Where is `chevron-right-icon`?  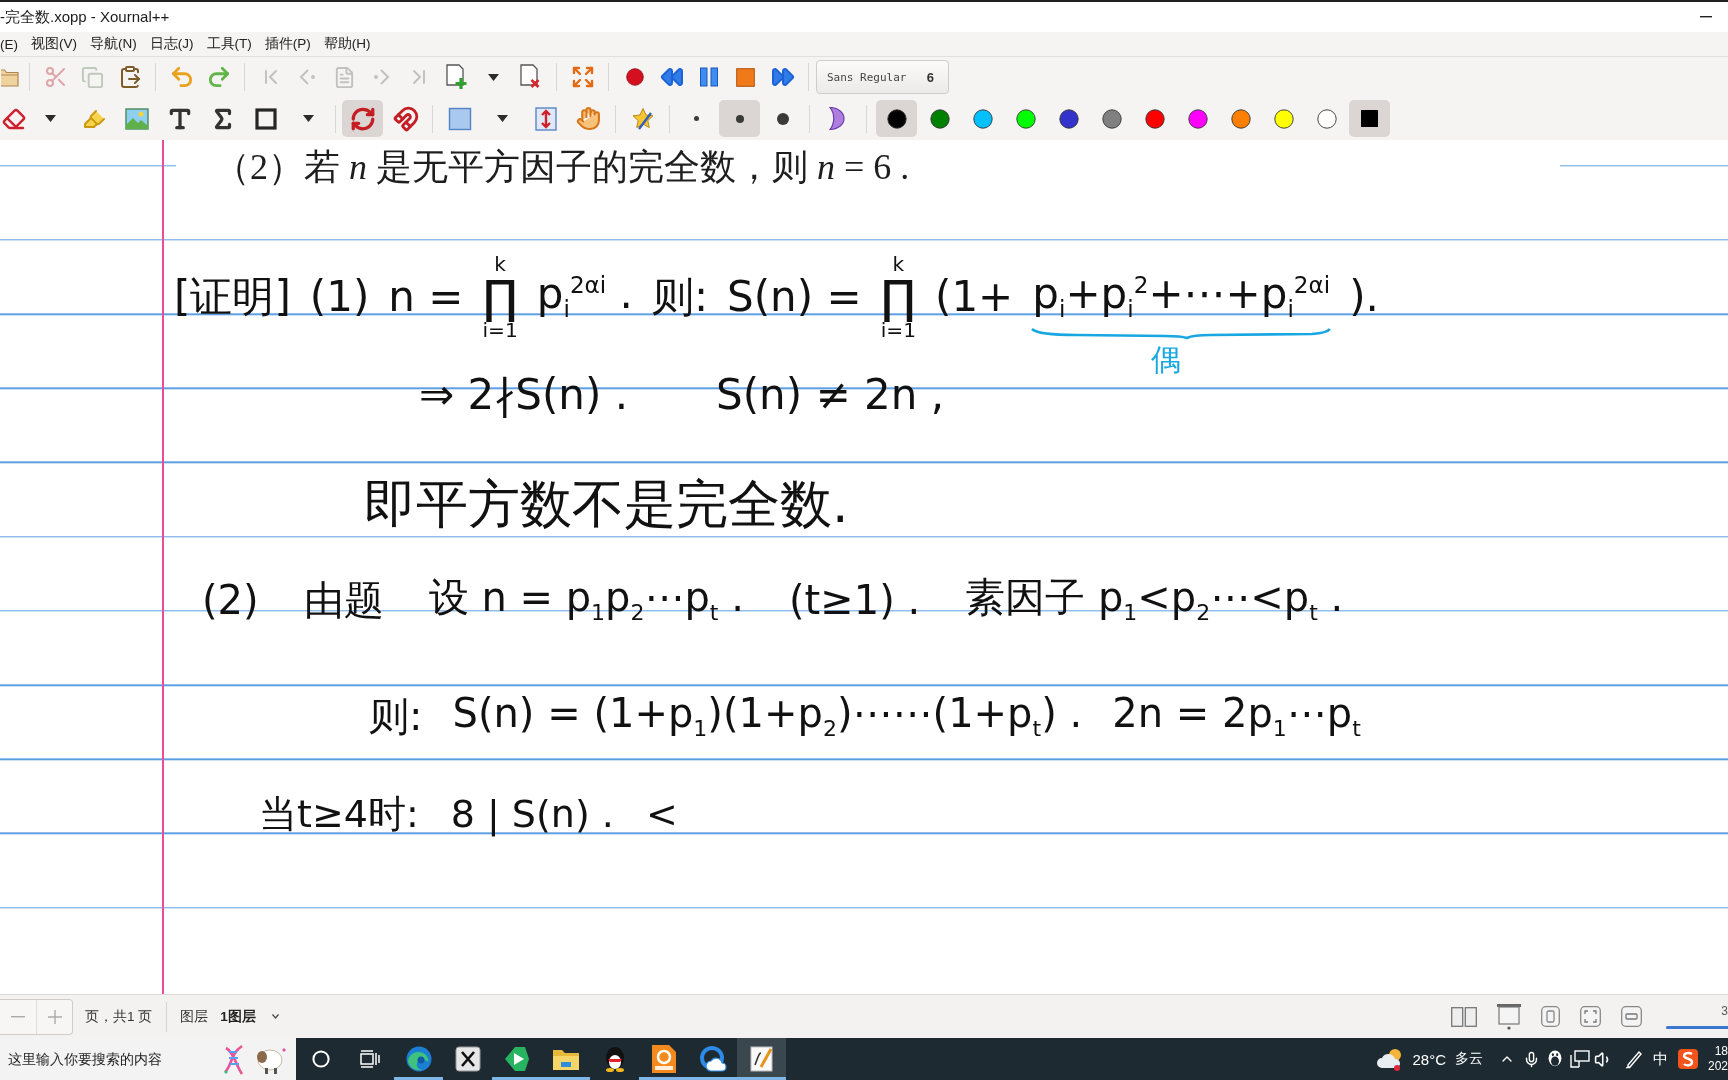 chevron-right-icon is located at coordinates (381, 77).